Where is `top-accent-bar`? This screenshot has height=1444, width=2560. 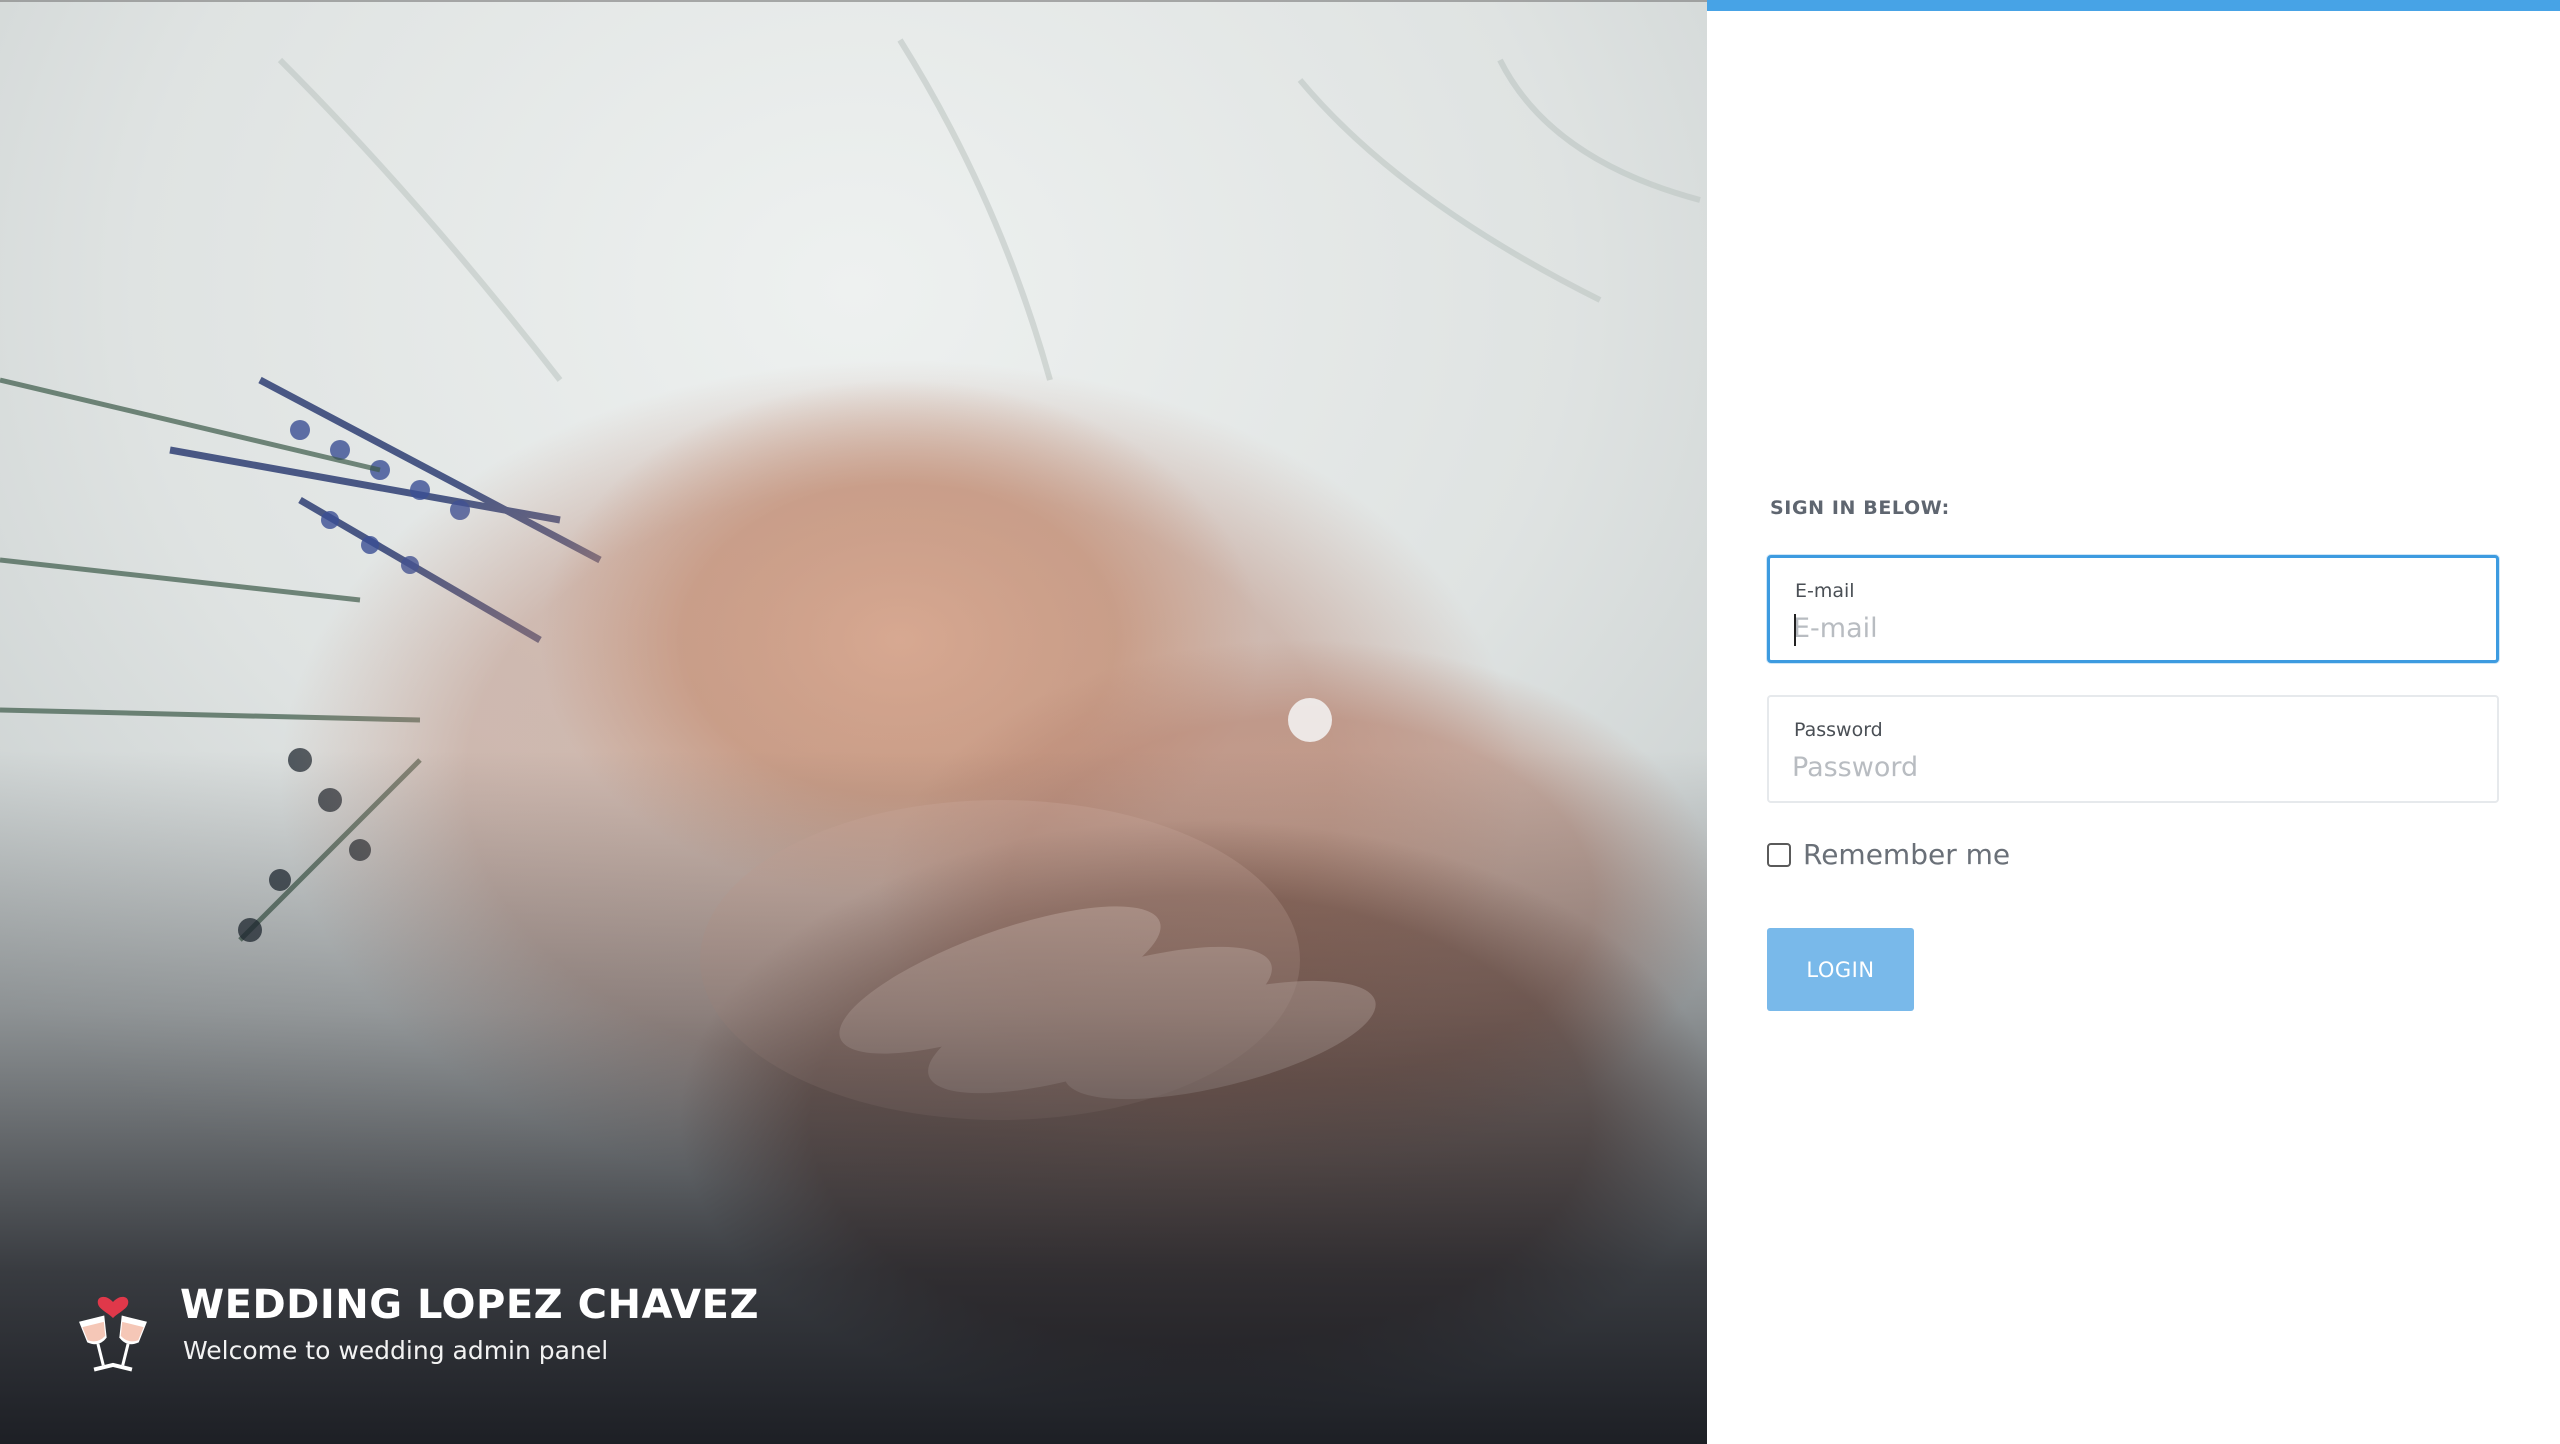
top-accent-bar is located at coordinates (2133, 5).